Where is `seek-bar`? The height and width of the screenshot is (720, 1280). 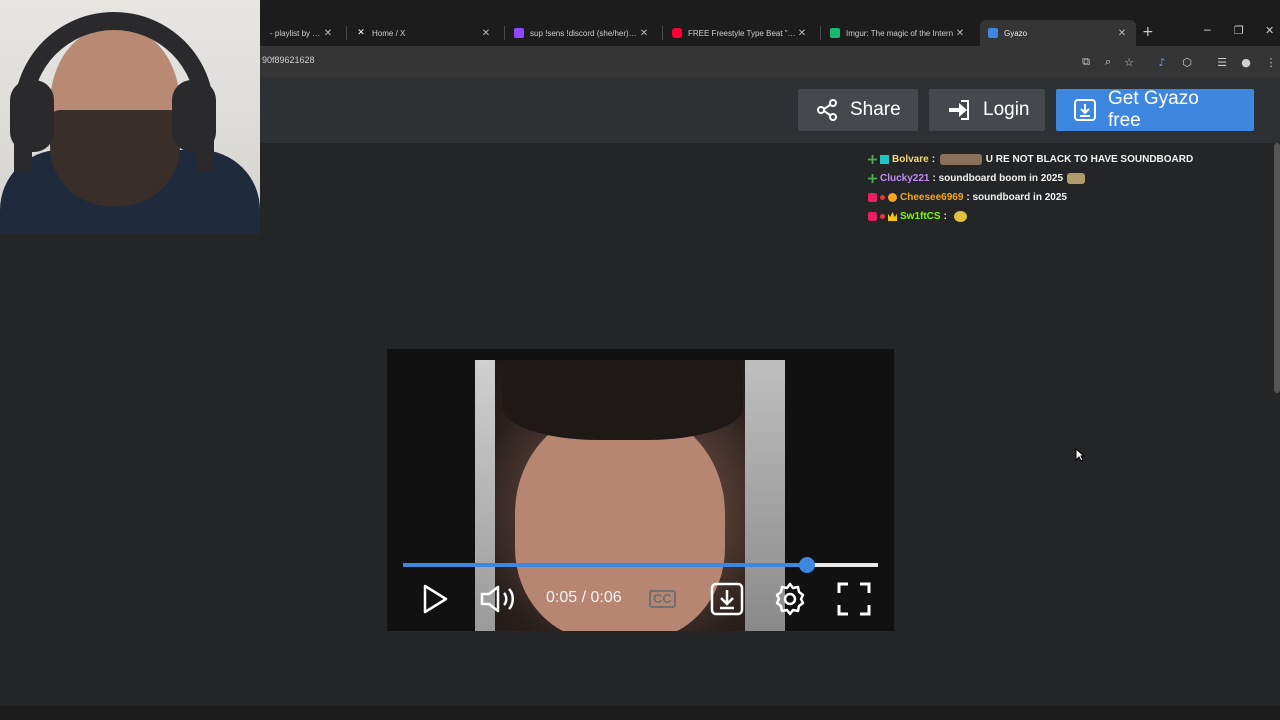
seek-bar is located at coordinates (640, 565).